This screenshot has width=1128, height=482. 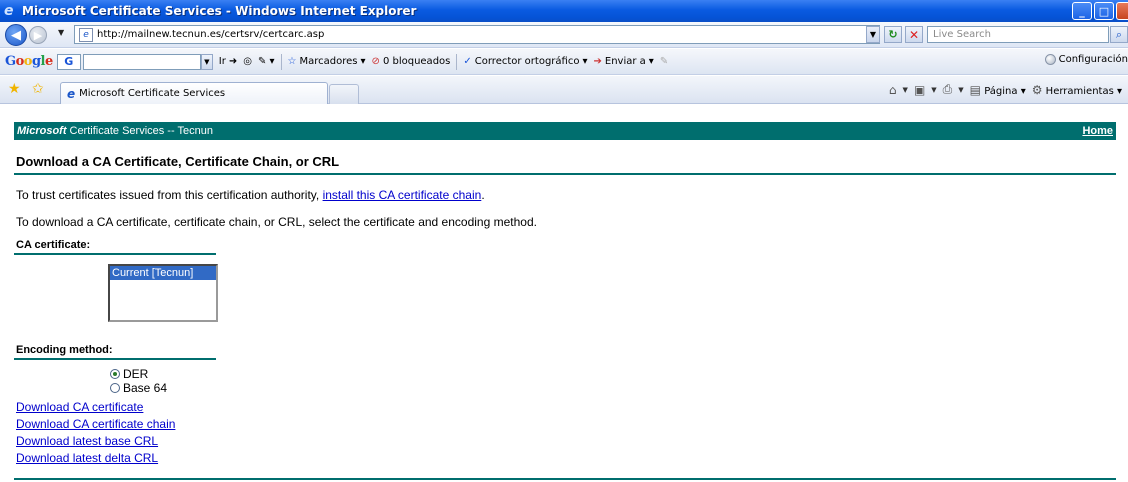 What do you see at coordinates (163, 293) in the screenshot?
I see `ca-certificate-list: Current [Tecnun]` at bounding box center [163, 293].